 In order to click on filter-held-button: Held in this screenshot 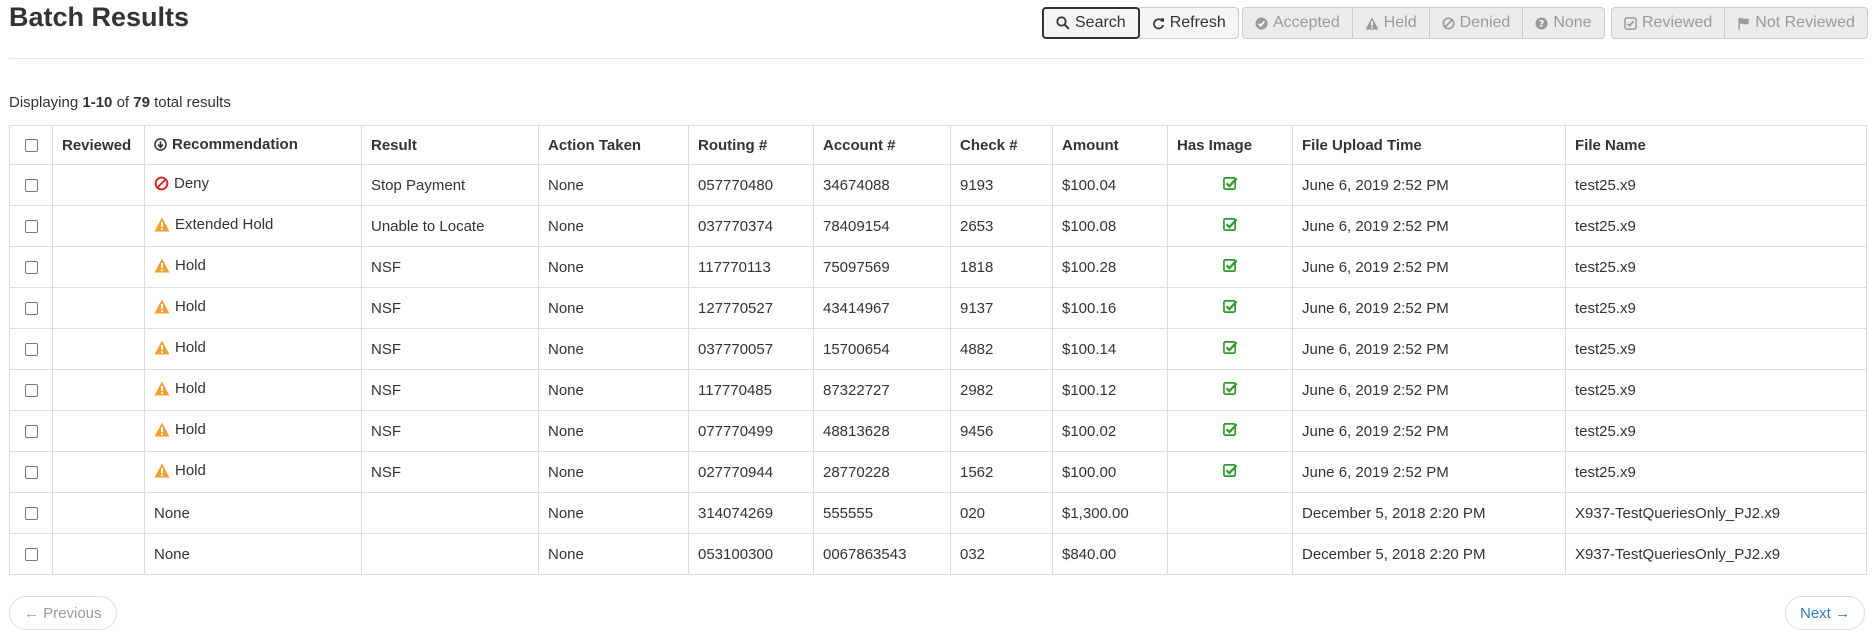, I will do `click(1390, 23)`.